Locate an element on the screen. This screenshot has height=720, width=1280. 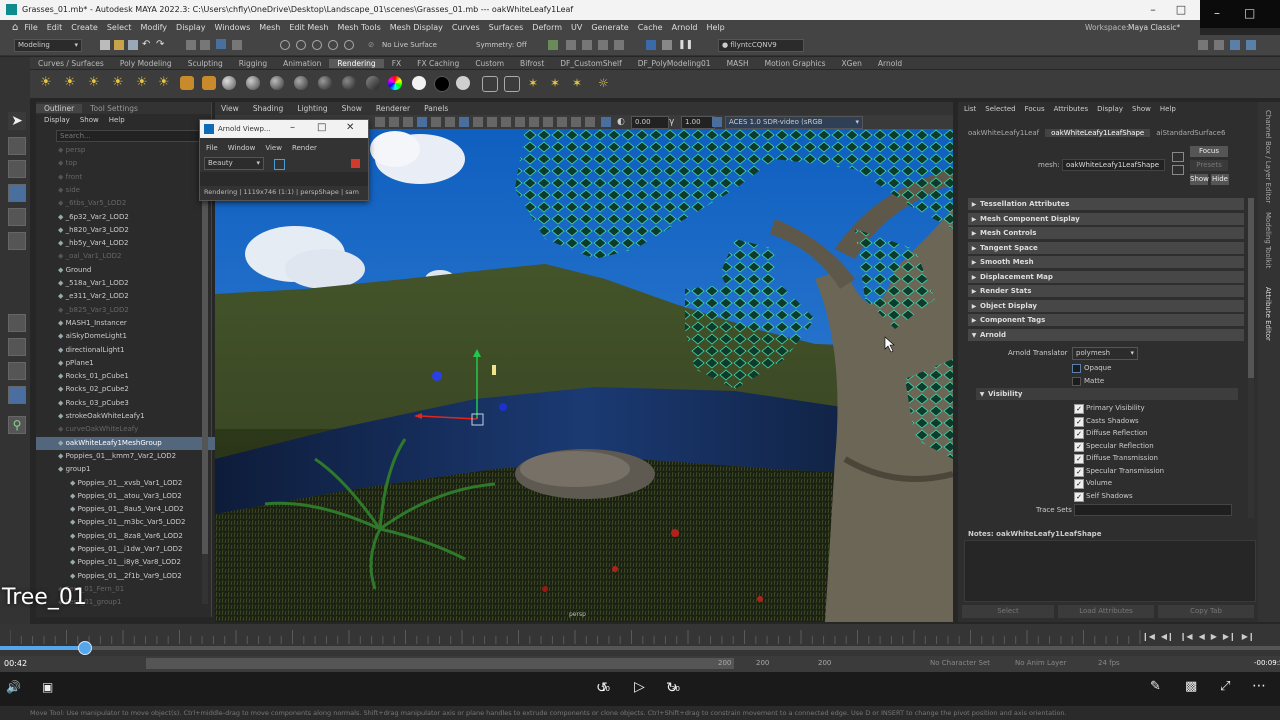
lasso-tool-icon is located at coordinates (17, 146).